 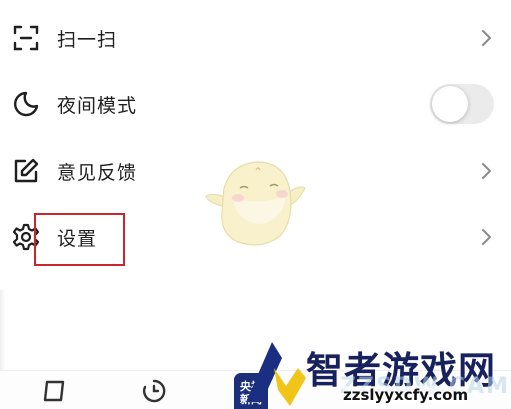 What do you see at coordinates (406, 395) in the screenshot?
I see `watermark-url: zzslyyxcfy.com` at bounding box center [406, 395].